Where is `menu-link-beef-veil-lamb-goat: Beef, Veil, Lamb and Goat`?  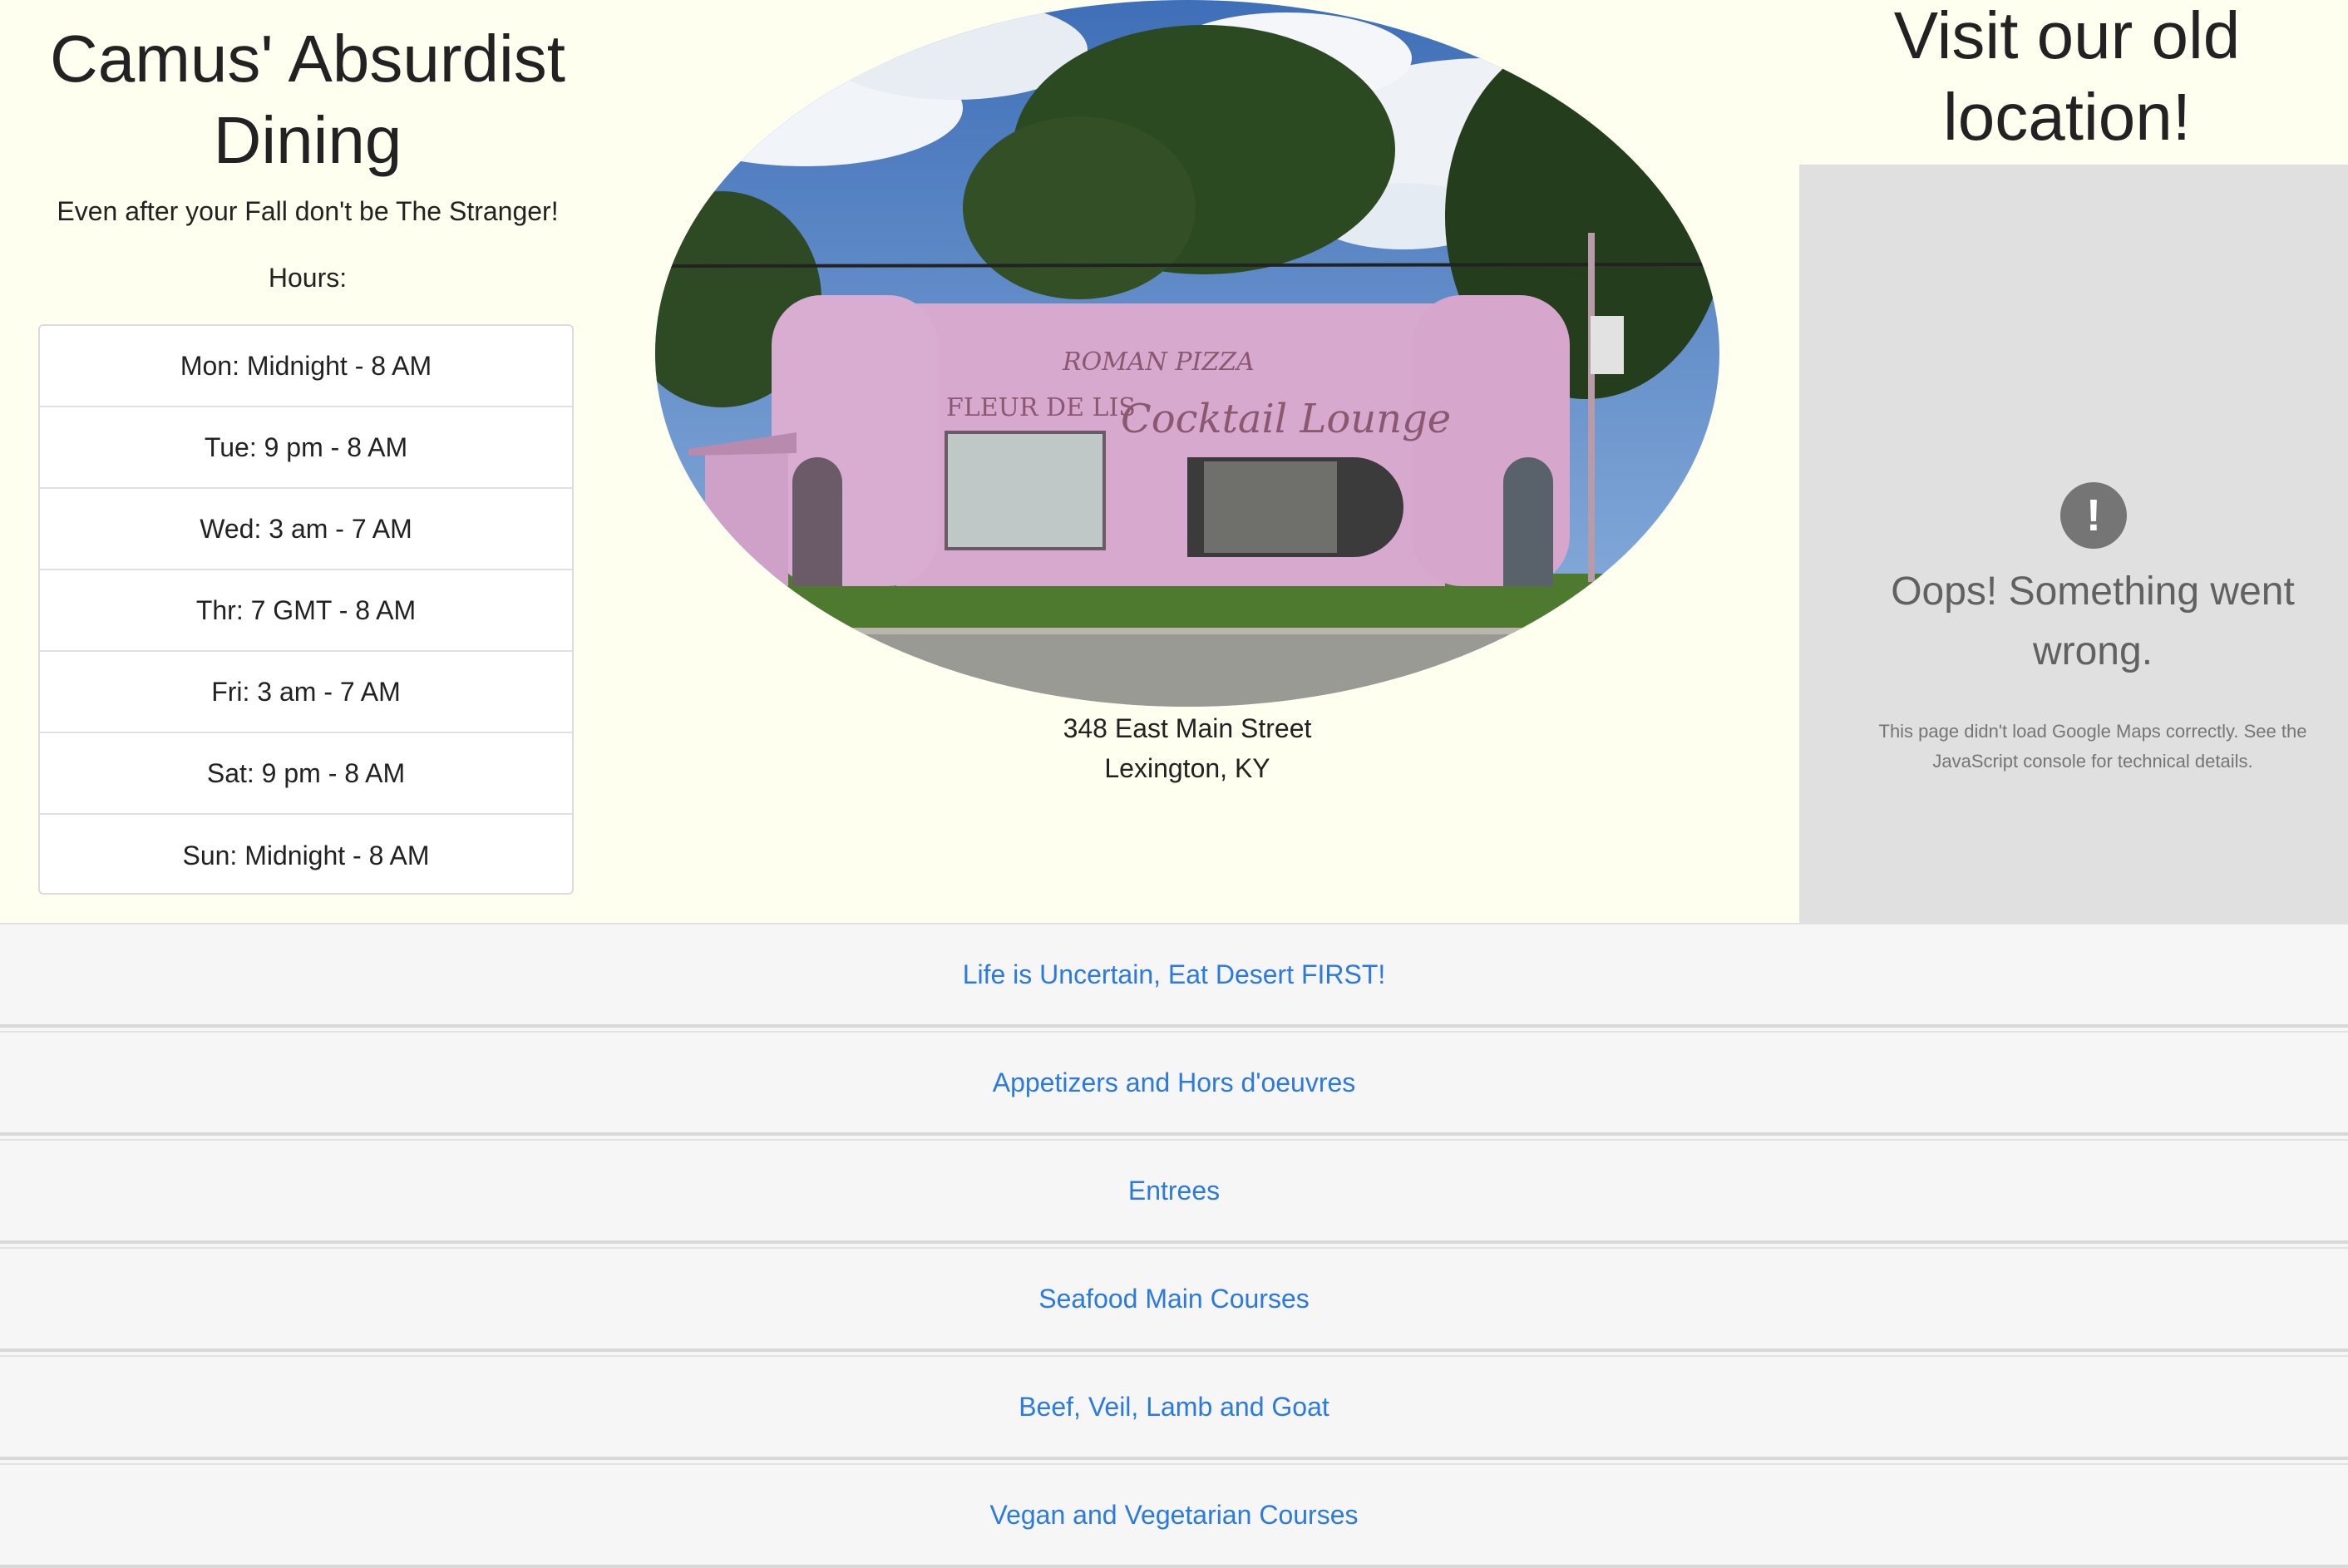
menu-link-beef-veil-lamb-goat: Beef, Veil, Lamb and Goat is located at coordinates (1174, 1407).